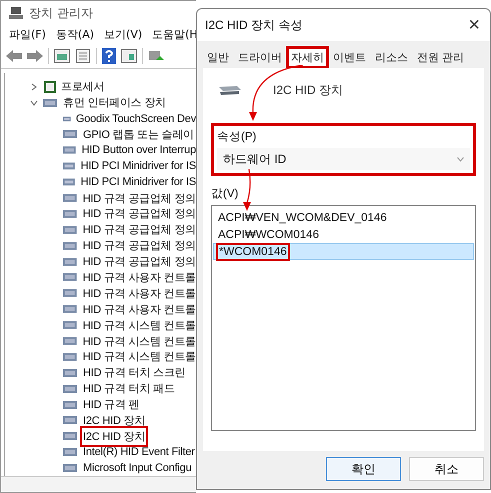  I want to click on forward-icon, so click(35, 56).